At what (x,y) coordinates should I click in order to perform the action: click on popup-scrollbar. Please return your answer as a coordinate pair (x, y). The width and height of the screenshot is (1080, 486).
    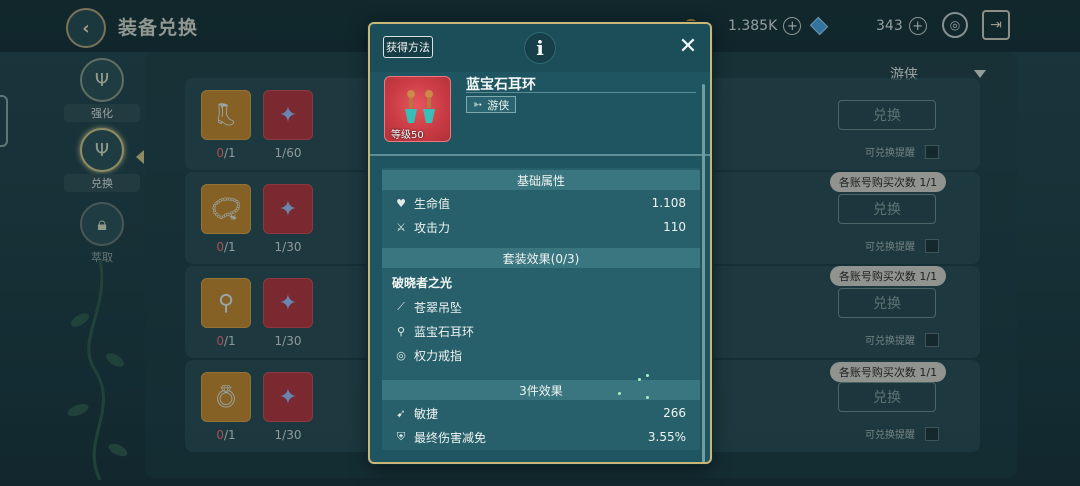
    Looking at the image, I should click on (703, 273).